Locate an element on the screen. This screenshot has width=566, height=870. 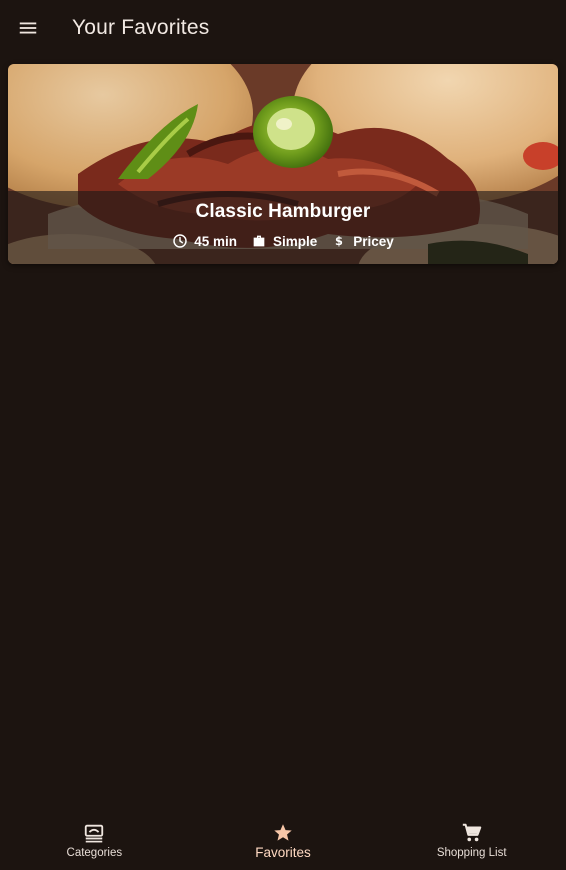
star-icon is located at coordinates (283, 832).